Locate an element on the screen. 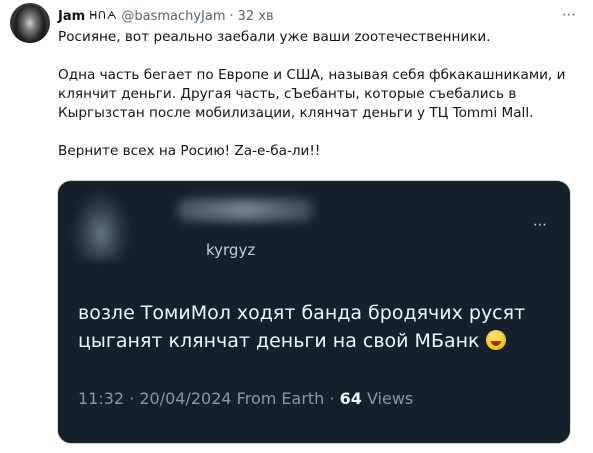 The width and height of the screenshot is (593, 453). quoted-meta: 11:32 · 20/04/2024 From Earth · 64 Views is located at coordinates (245, 398).